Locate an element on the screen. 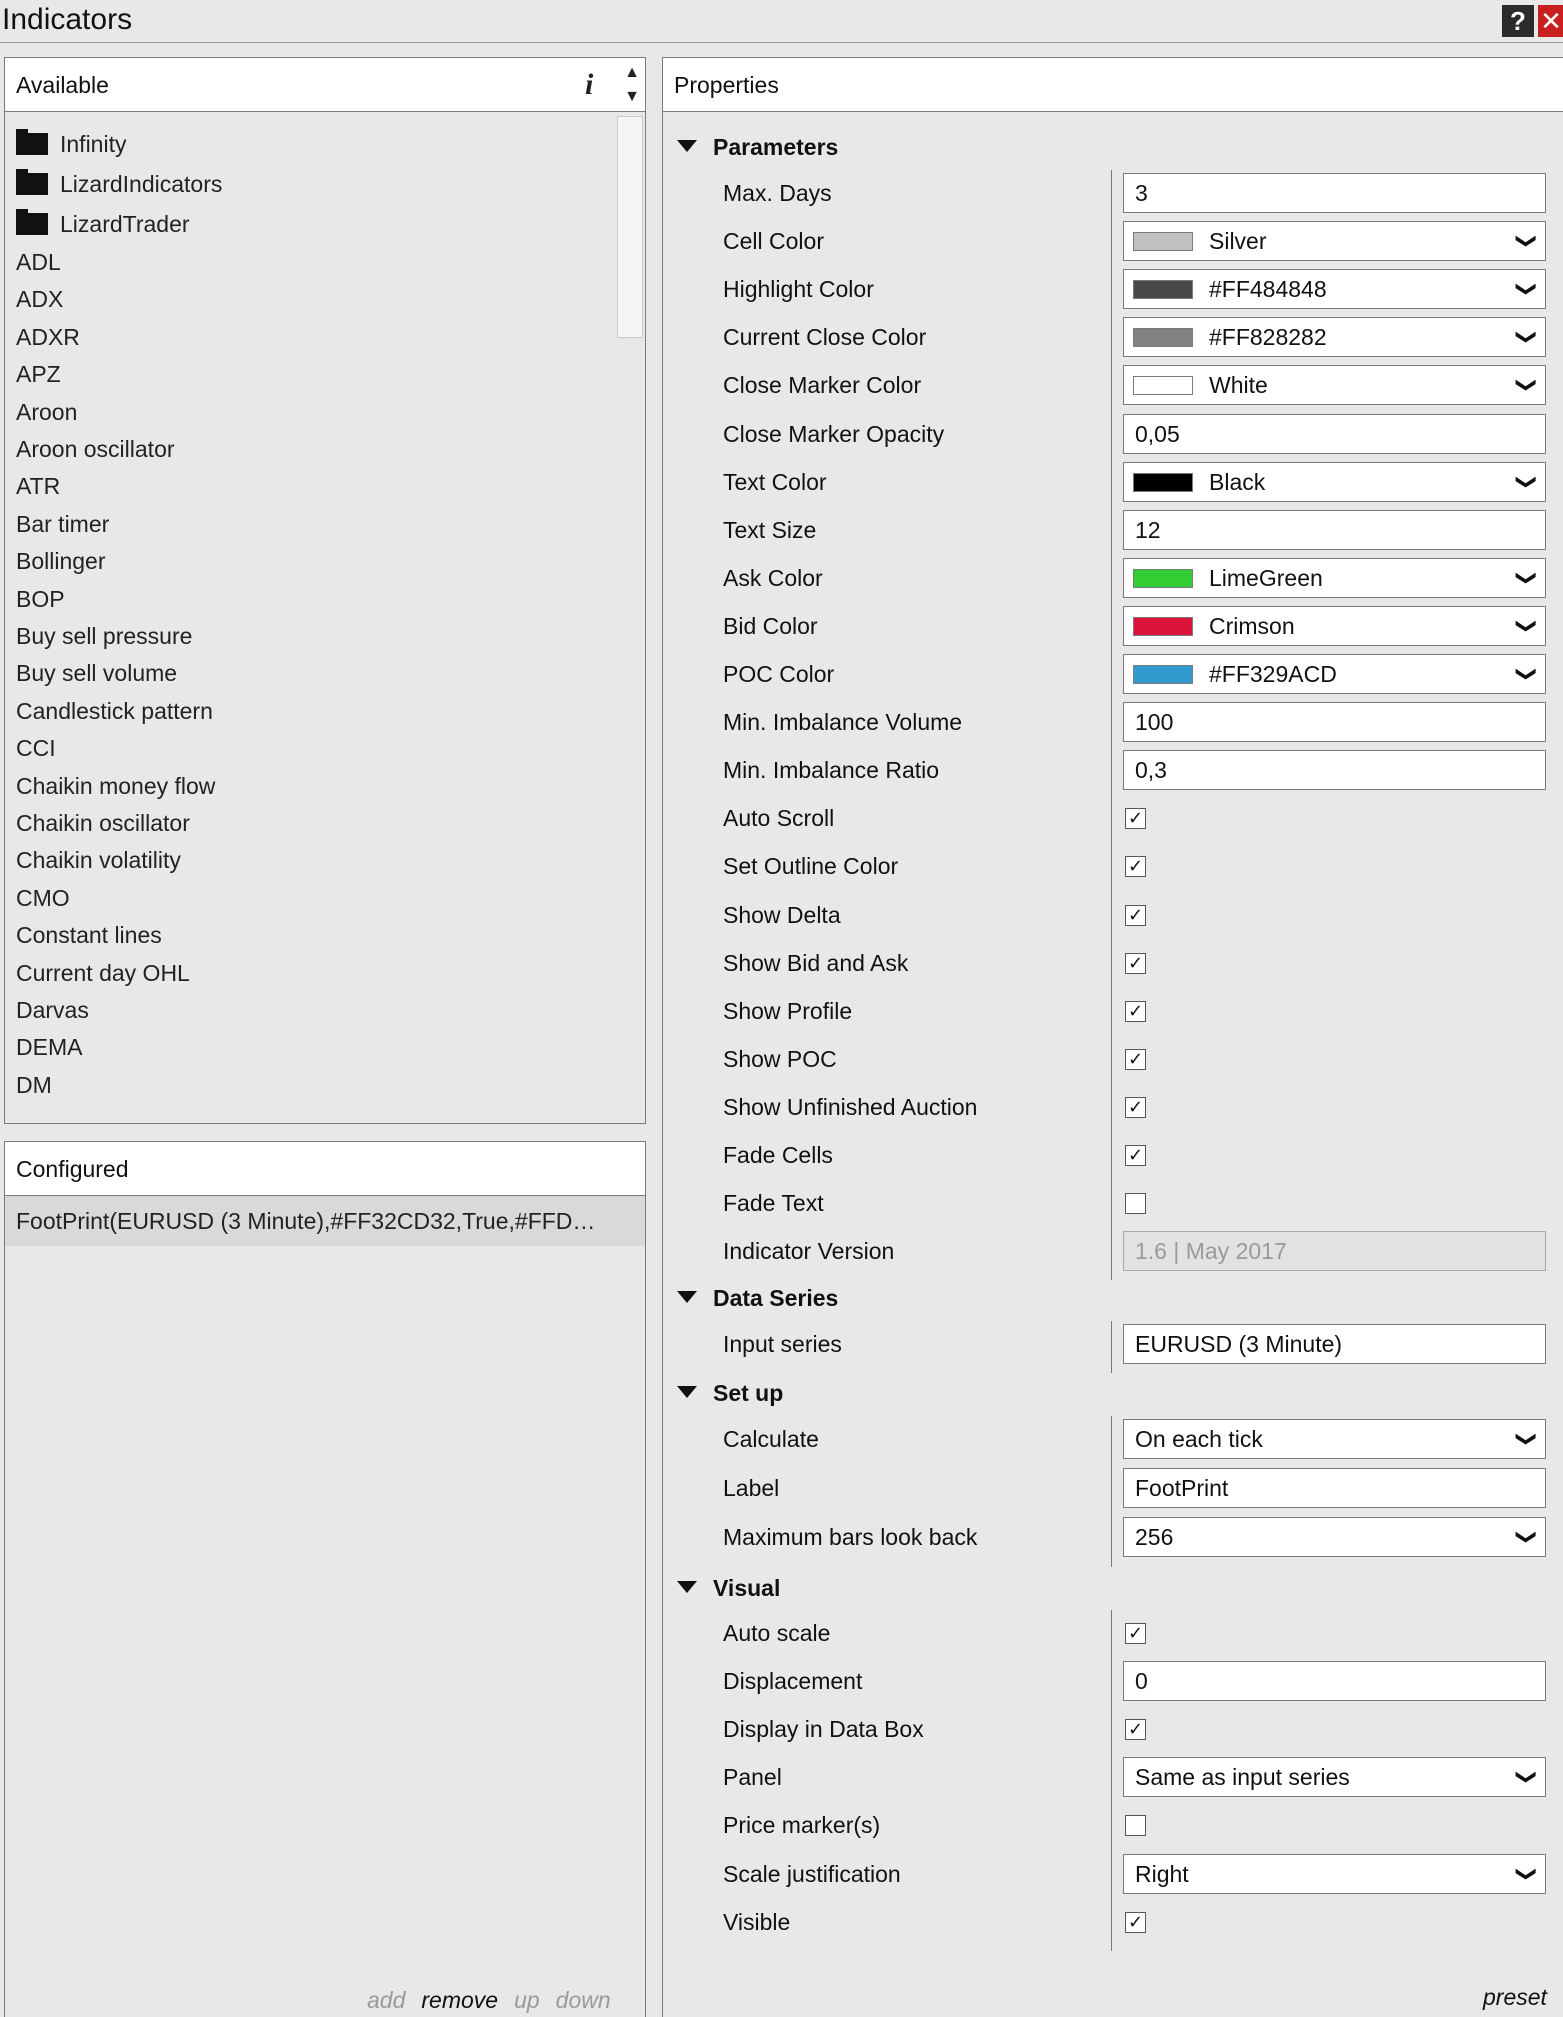 The height and width of the screenshot is (2017, 1563). section-visual: Visual is located at coordinates (728, 1588).